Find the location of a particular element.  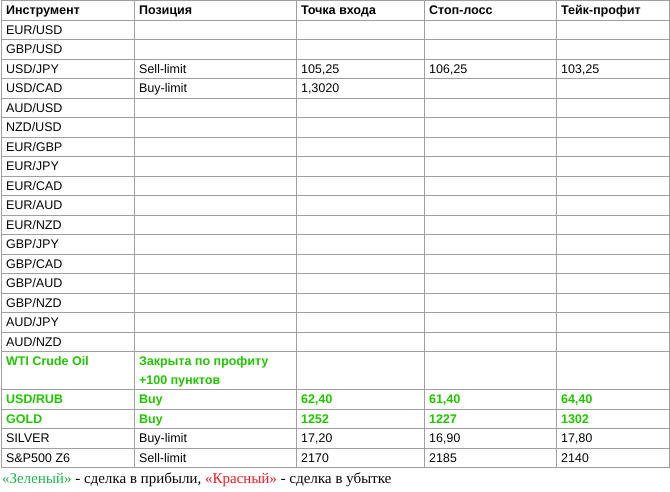

table-cell: USD/CAD is located at coordinates (68, 88).